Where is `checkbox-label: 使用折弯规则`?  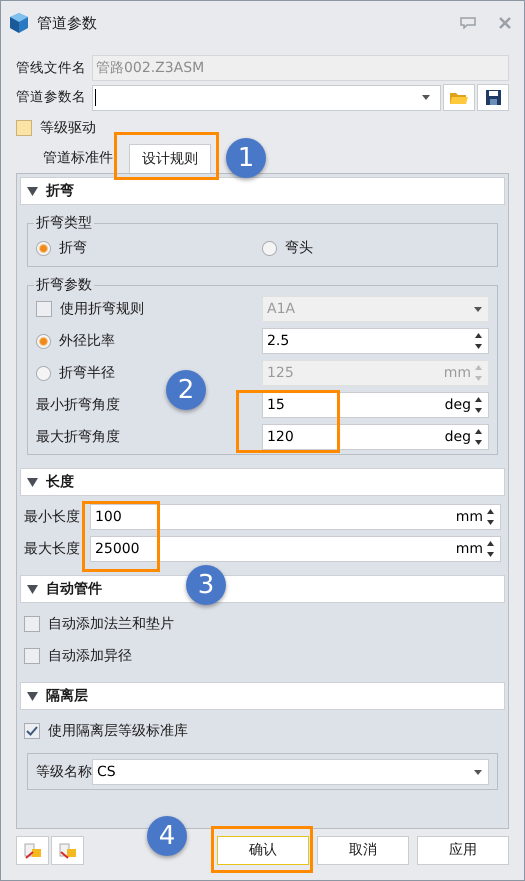 checkbox-label: 使用折弯规则 is located at coordinates (102, 309).